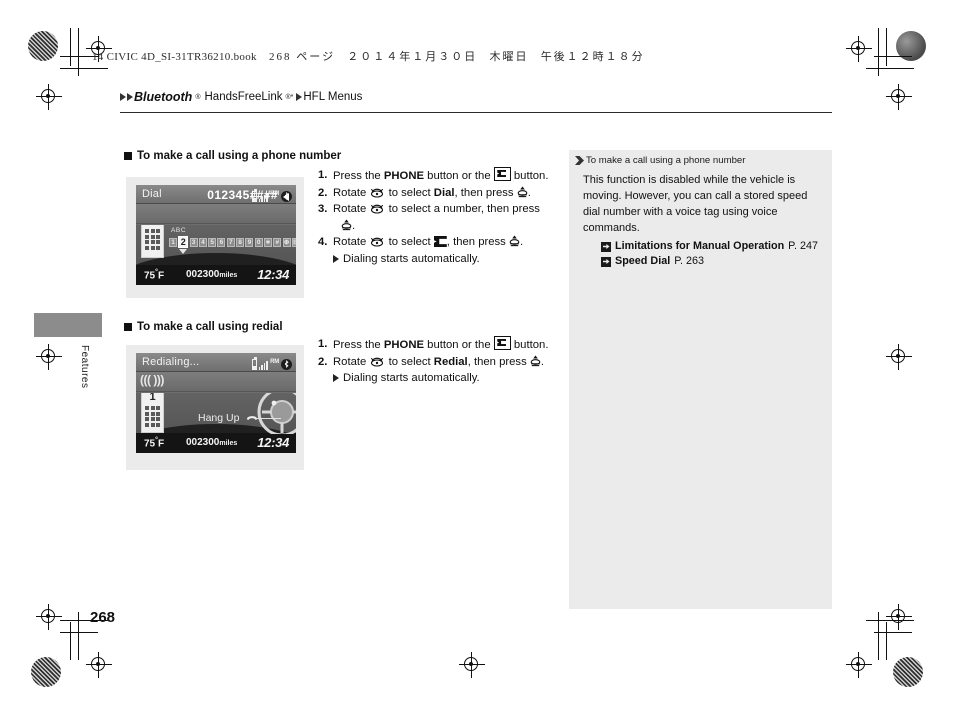 The image size is (954, 718). What do you see at coordinates (911, 46) in the screenshot?
I see `print-color-patch-top-right` at bounding box center [911, 46].